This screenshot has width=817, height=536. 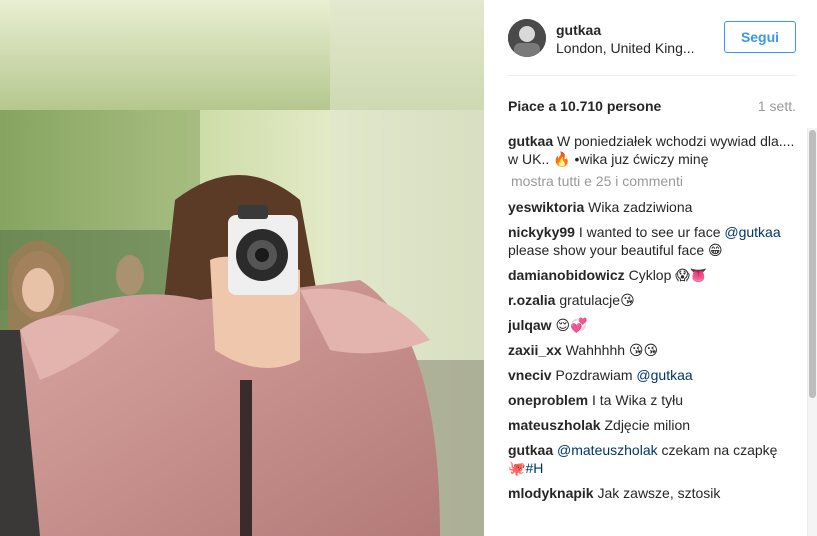 What do you see at coordinates (530, 141) in the screenshot?
I see `caption-username: gutkaa` at bounding box center [530, 141].